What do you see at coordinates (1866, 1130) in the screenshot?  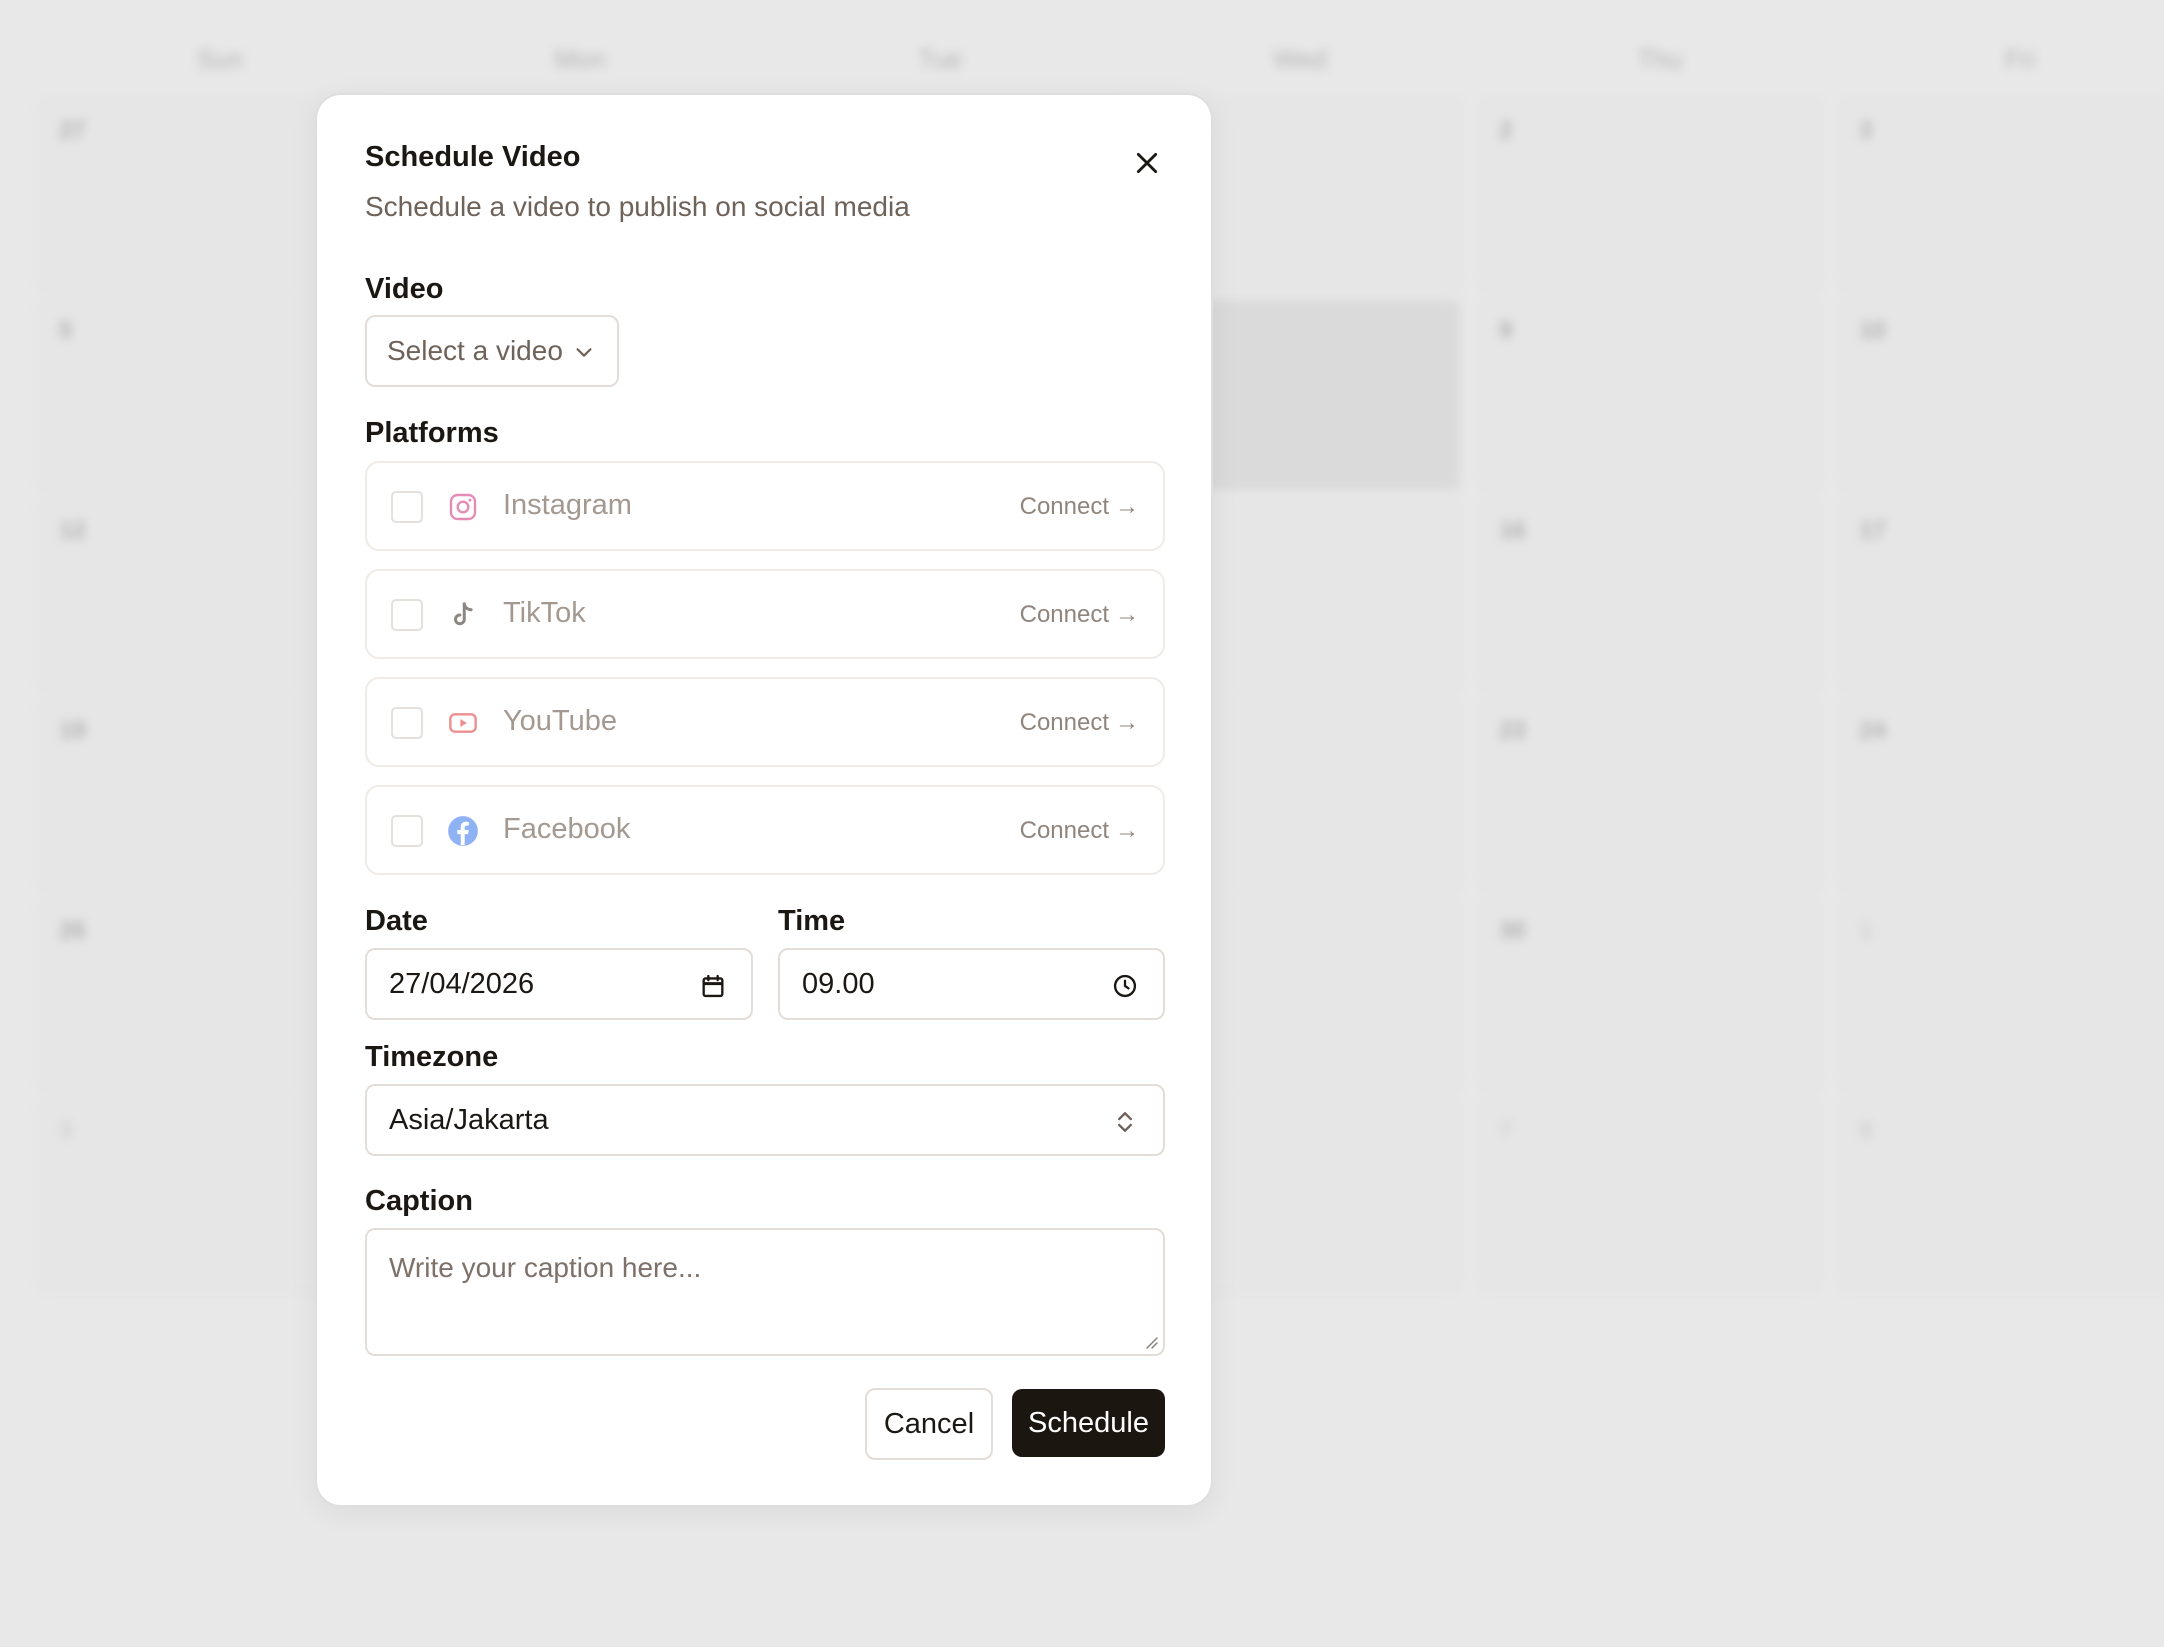 I see `calendar-date: 8` at bounding box center [1866, 1130].